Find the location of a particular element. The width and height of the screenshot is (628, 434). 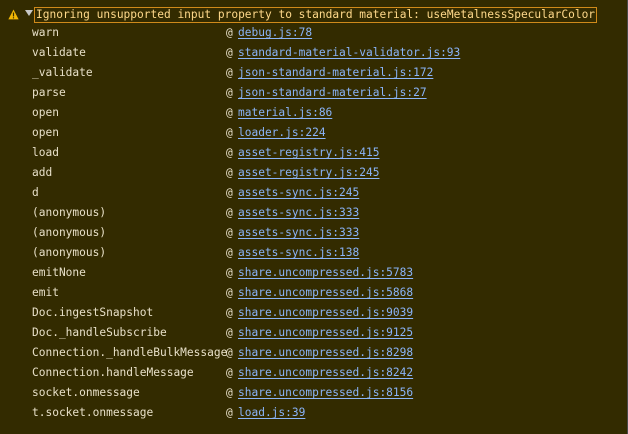

stack-frame-function: emitNone is located at coordinates (59, 272).